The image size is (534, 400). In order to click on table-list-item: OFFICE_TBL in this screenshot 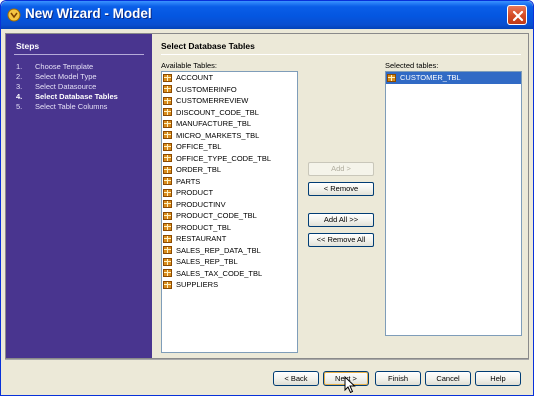, I will do `click(229, 147)`.